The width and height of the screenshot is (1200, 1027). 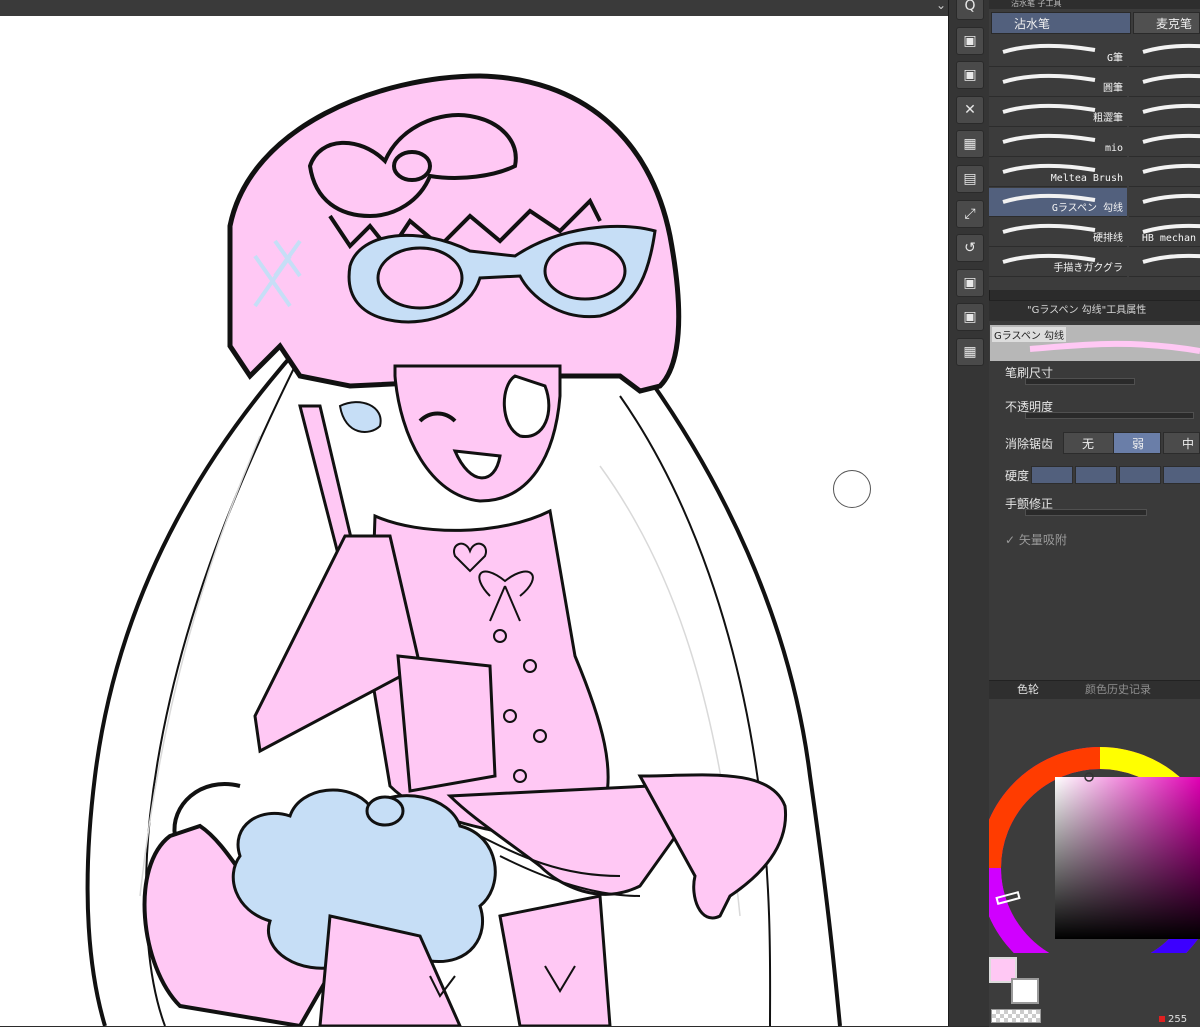 What do you see at coordinates (1095, 343) in the screenshot?
I see `brush-preview: Gラスペン 勾线` at bounding box center [1095, 343].